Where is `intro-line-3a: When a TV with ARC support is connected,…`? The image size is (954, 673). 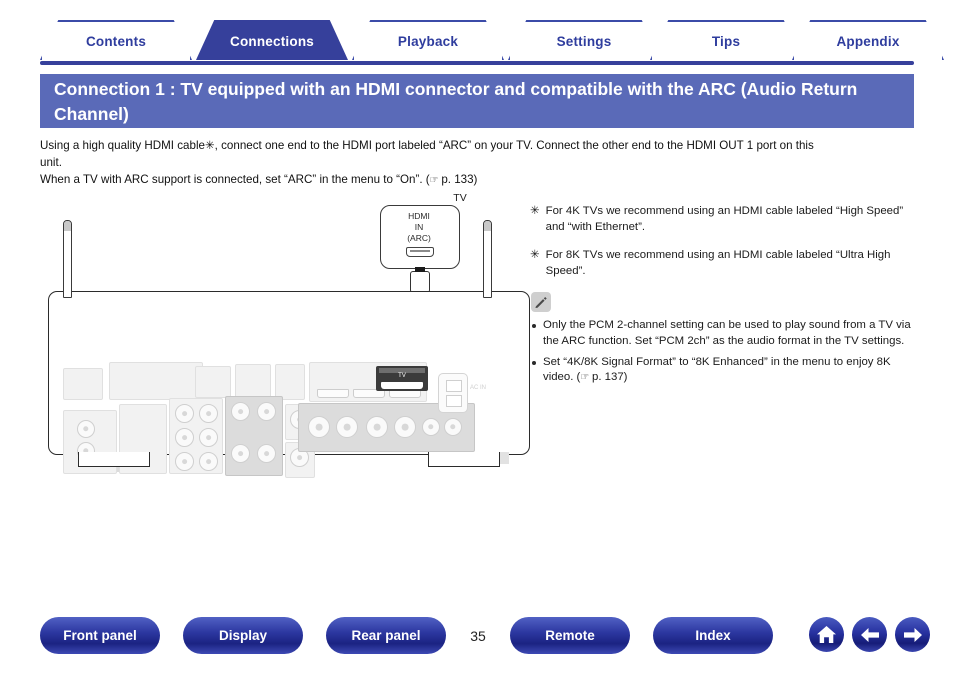
intro-line-3a: When a TV with ARC support is connected,… is located at coordinates (235, 179).